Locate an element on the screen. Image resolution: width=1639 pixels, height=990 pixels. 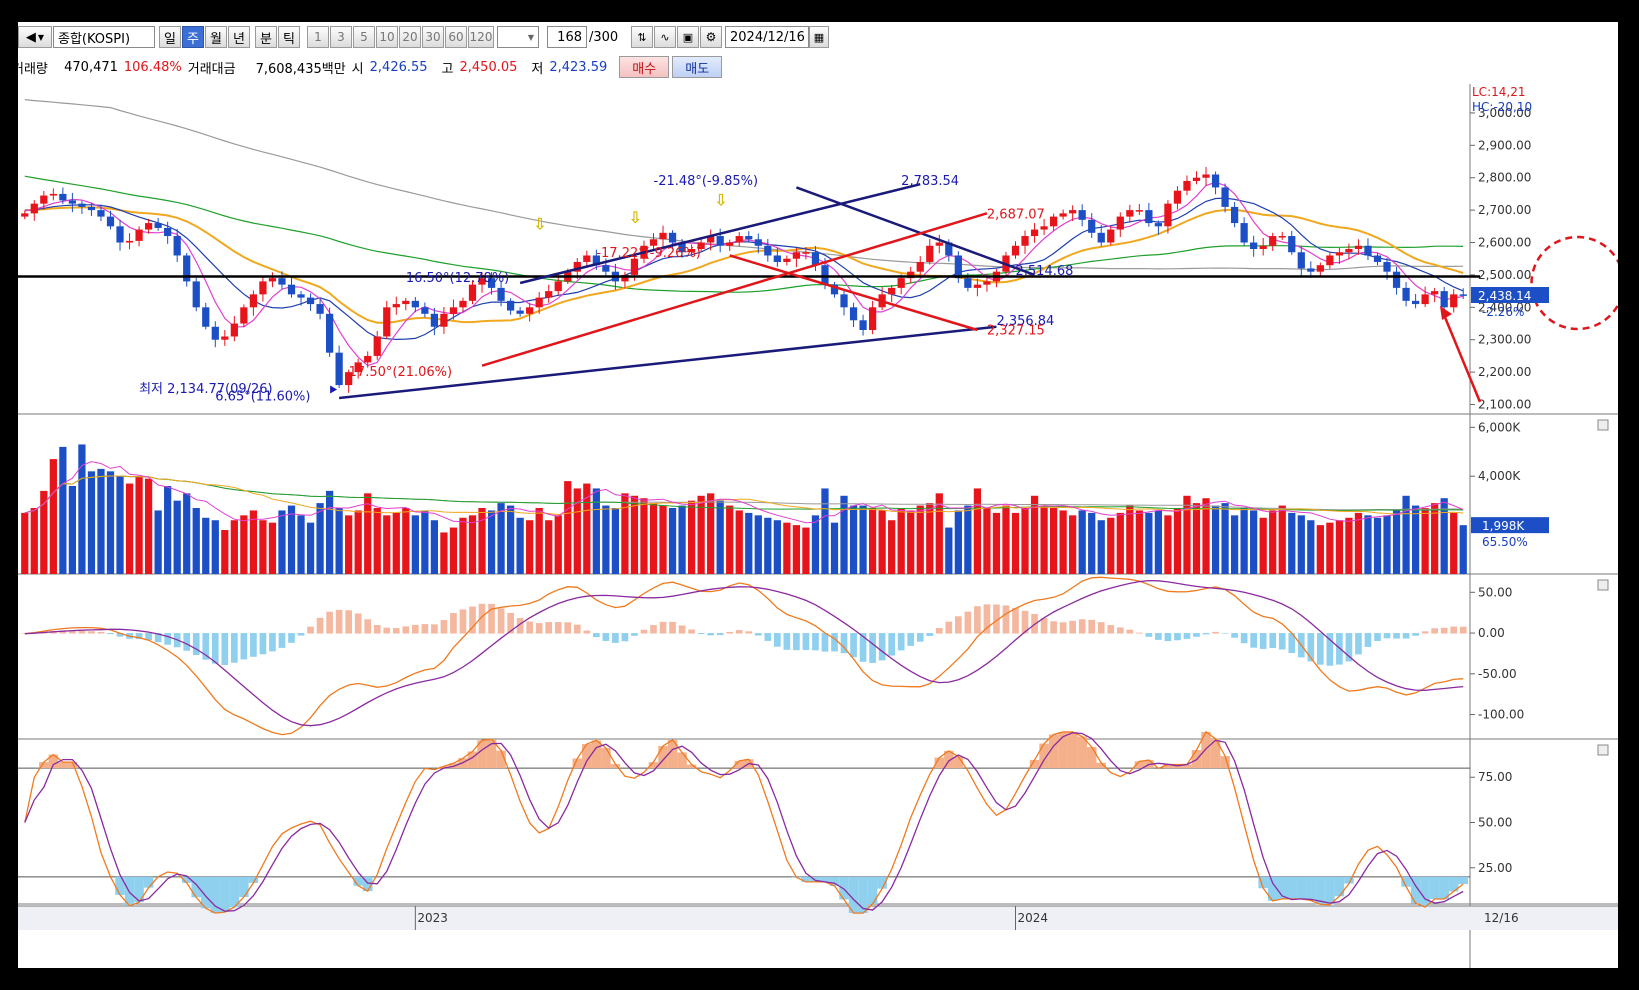
stoch-overbought-fill is located at coordinates (1091, 758).